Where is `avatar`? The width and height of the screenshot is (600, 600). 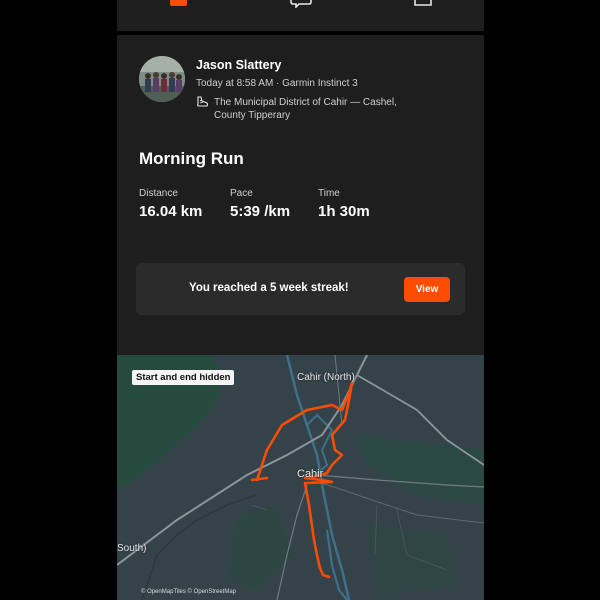 avatar is located at coordinates (162, 79).